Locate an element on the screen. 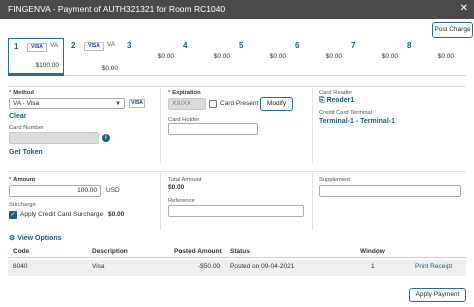 The image size is (474, 307). modify-button: Modify is located at coordinates (276, 104).